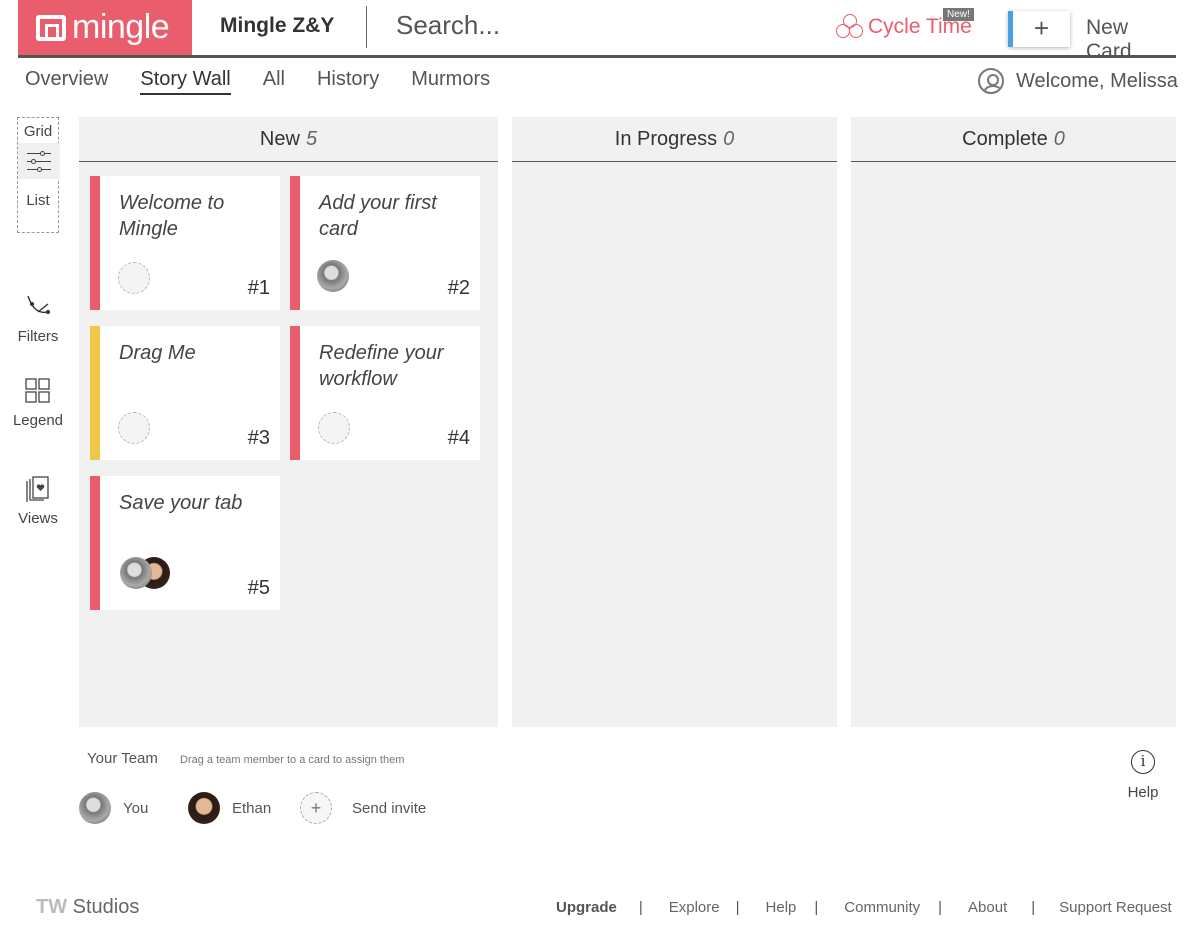 This screenshot has height=942, width=1200. What do you see at coordinates (122, 758) in the screenshot?
I see `team-title: Your Team` at bounding box center [122, 758].